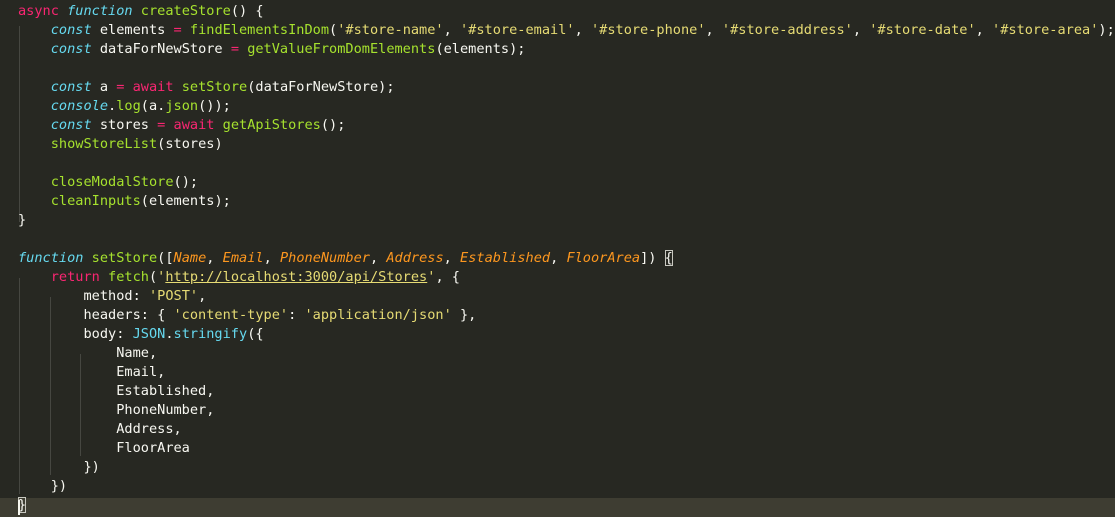 This screenshot has height=517, width=1115. I want to click on code-token: (dataForNewStore);, so click(321, 87).